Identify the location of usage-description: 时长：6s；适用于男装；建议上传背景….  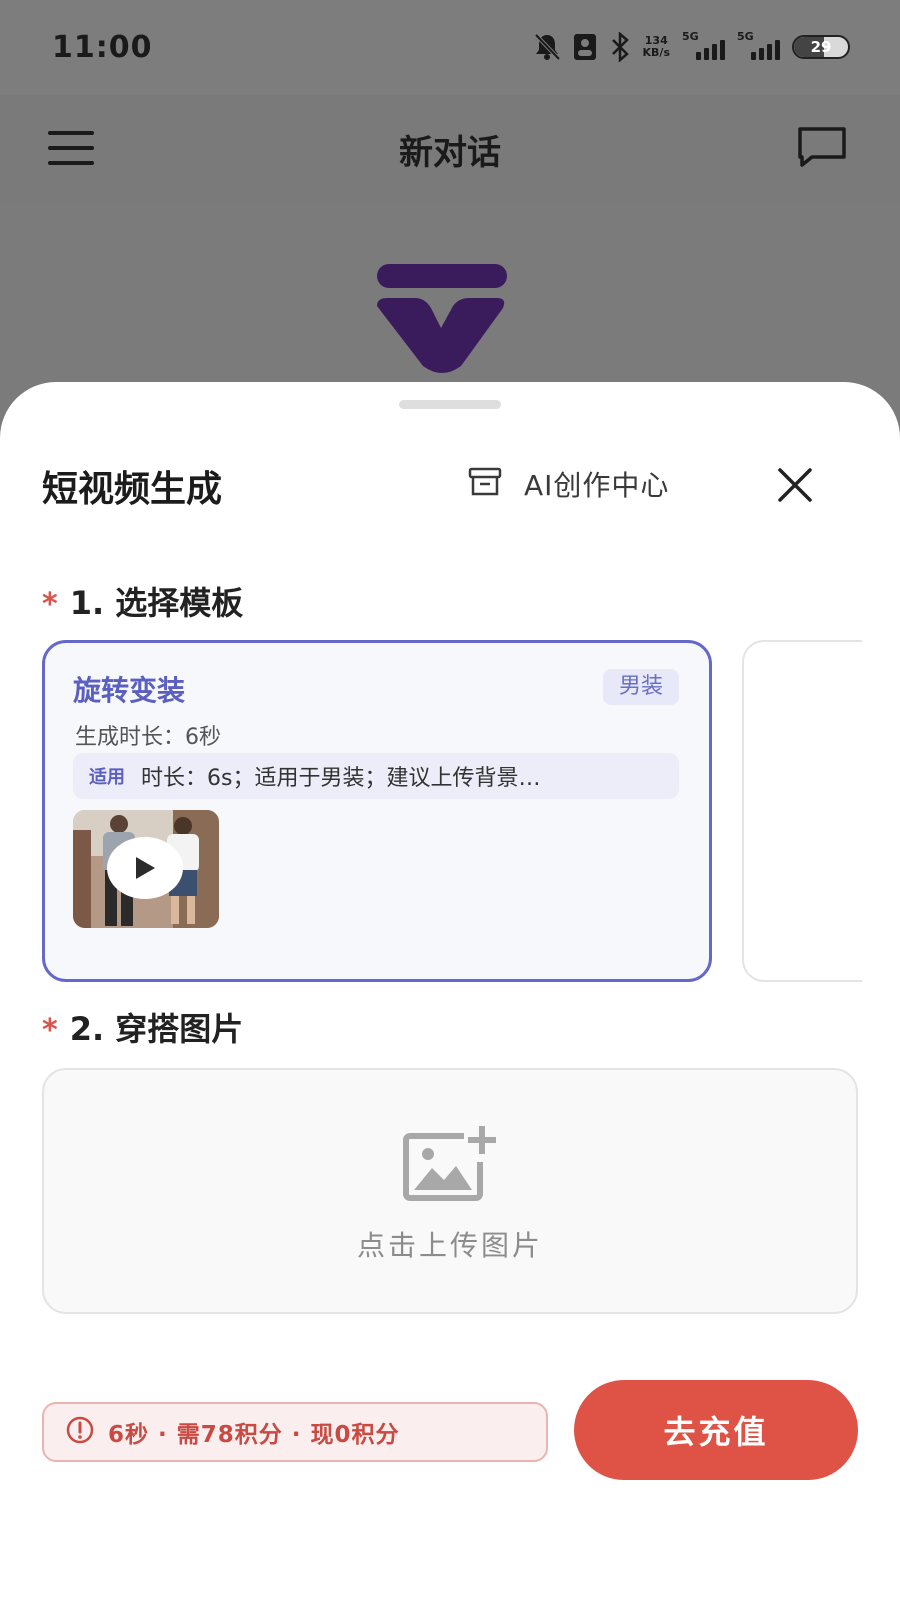
(341, 778).